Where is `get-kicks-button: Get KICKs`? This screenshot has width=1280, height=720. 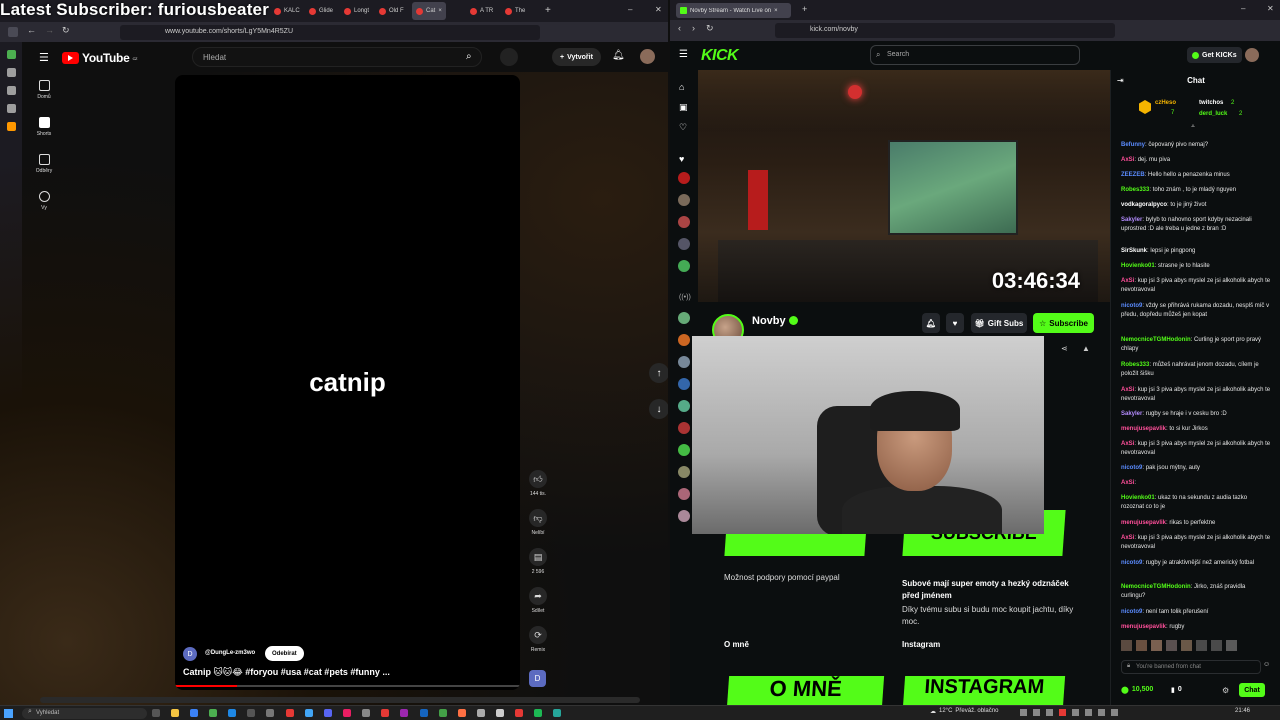
get-kicks-button: Get KICKs is located at coordinates (1214, 55).